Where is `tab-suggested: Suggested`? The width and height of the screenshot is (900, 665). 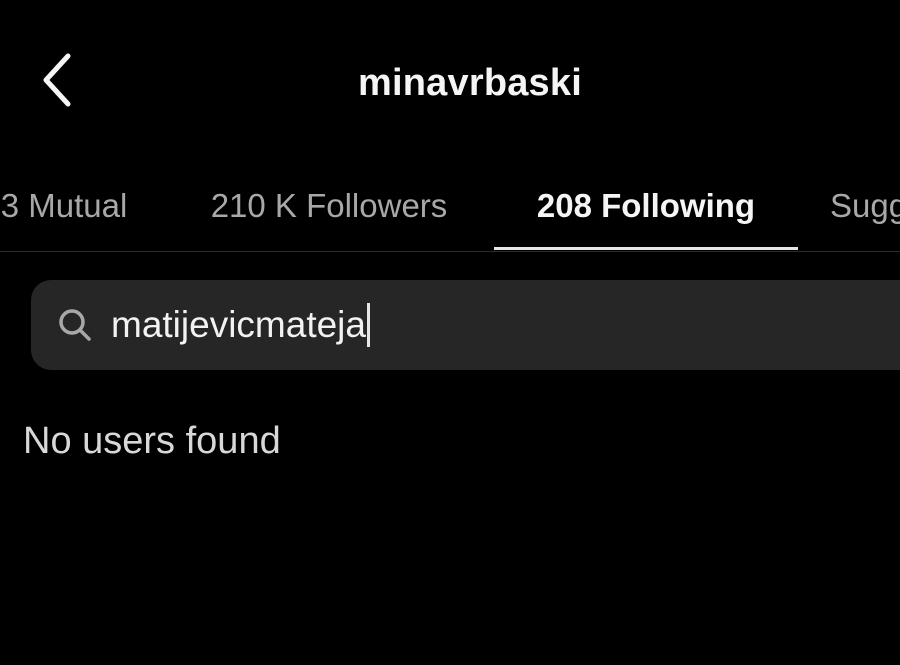 tab-suggested: Suggested is located at coordinates (865, 206).